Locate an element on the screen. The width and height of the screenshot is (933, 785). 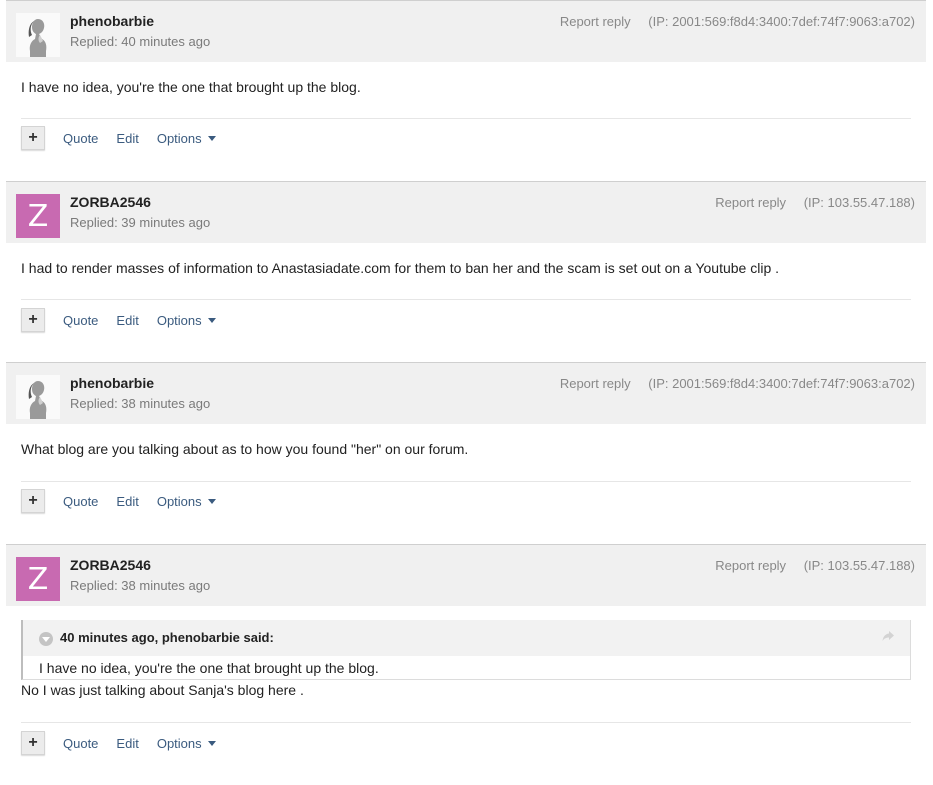
reply-timestamp: Replied: 39 minutes ago is located at coordinates (140, 222).